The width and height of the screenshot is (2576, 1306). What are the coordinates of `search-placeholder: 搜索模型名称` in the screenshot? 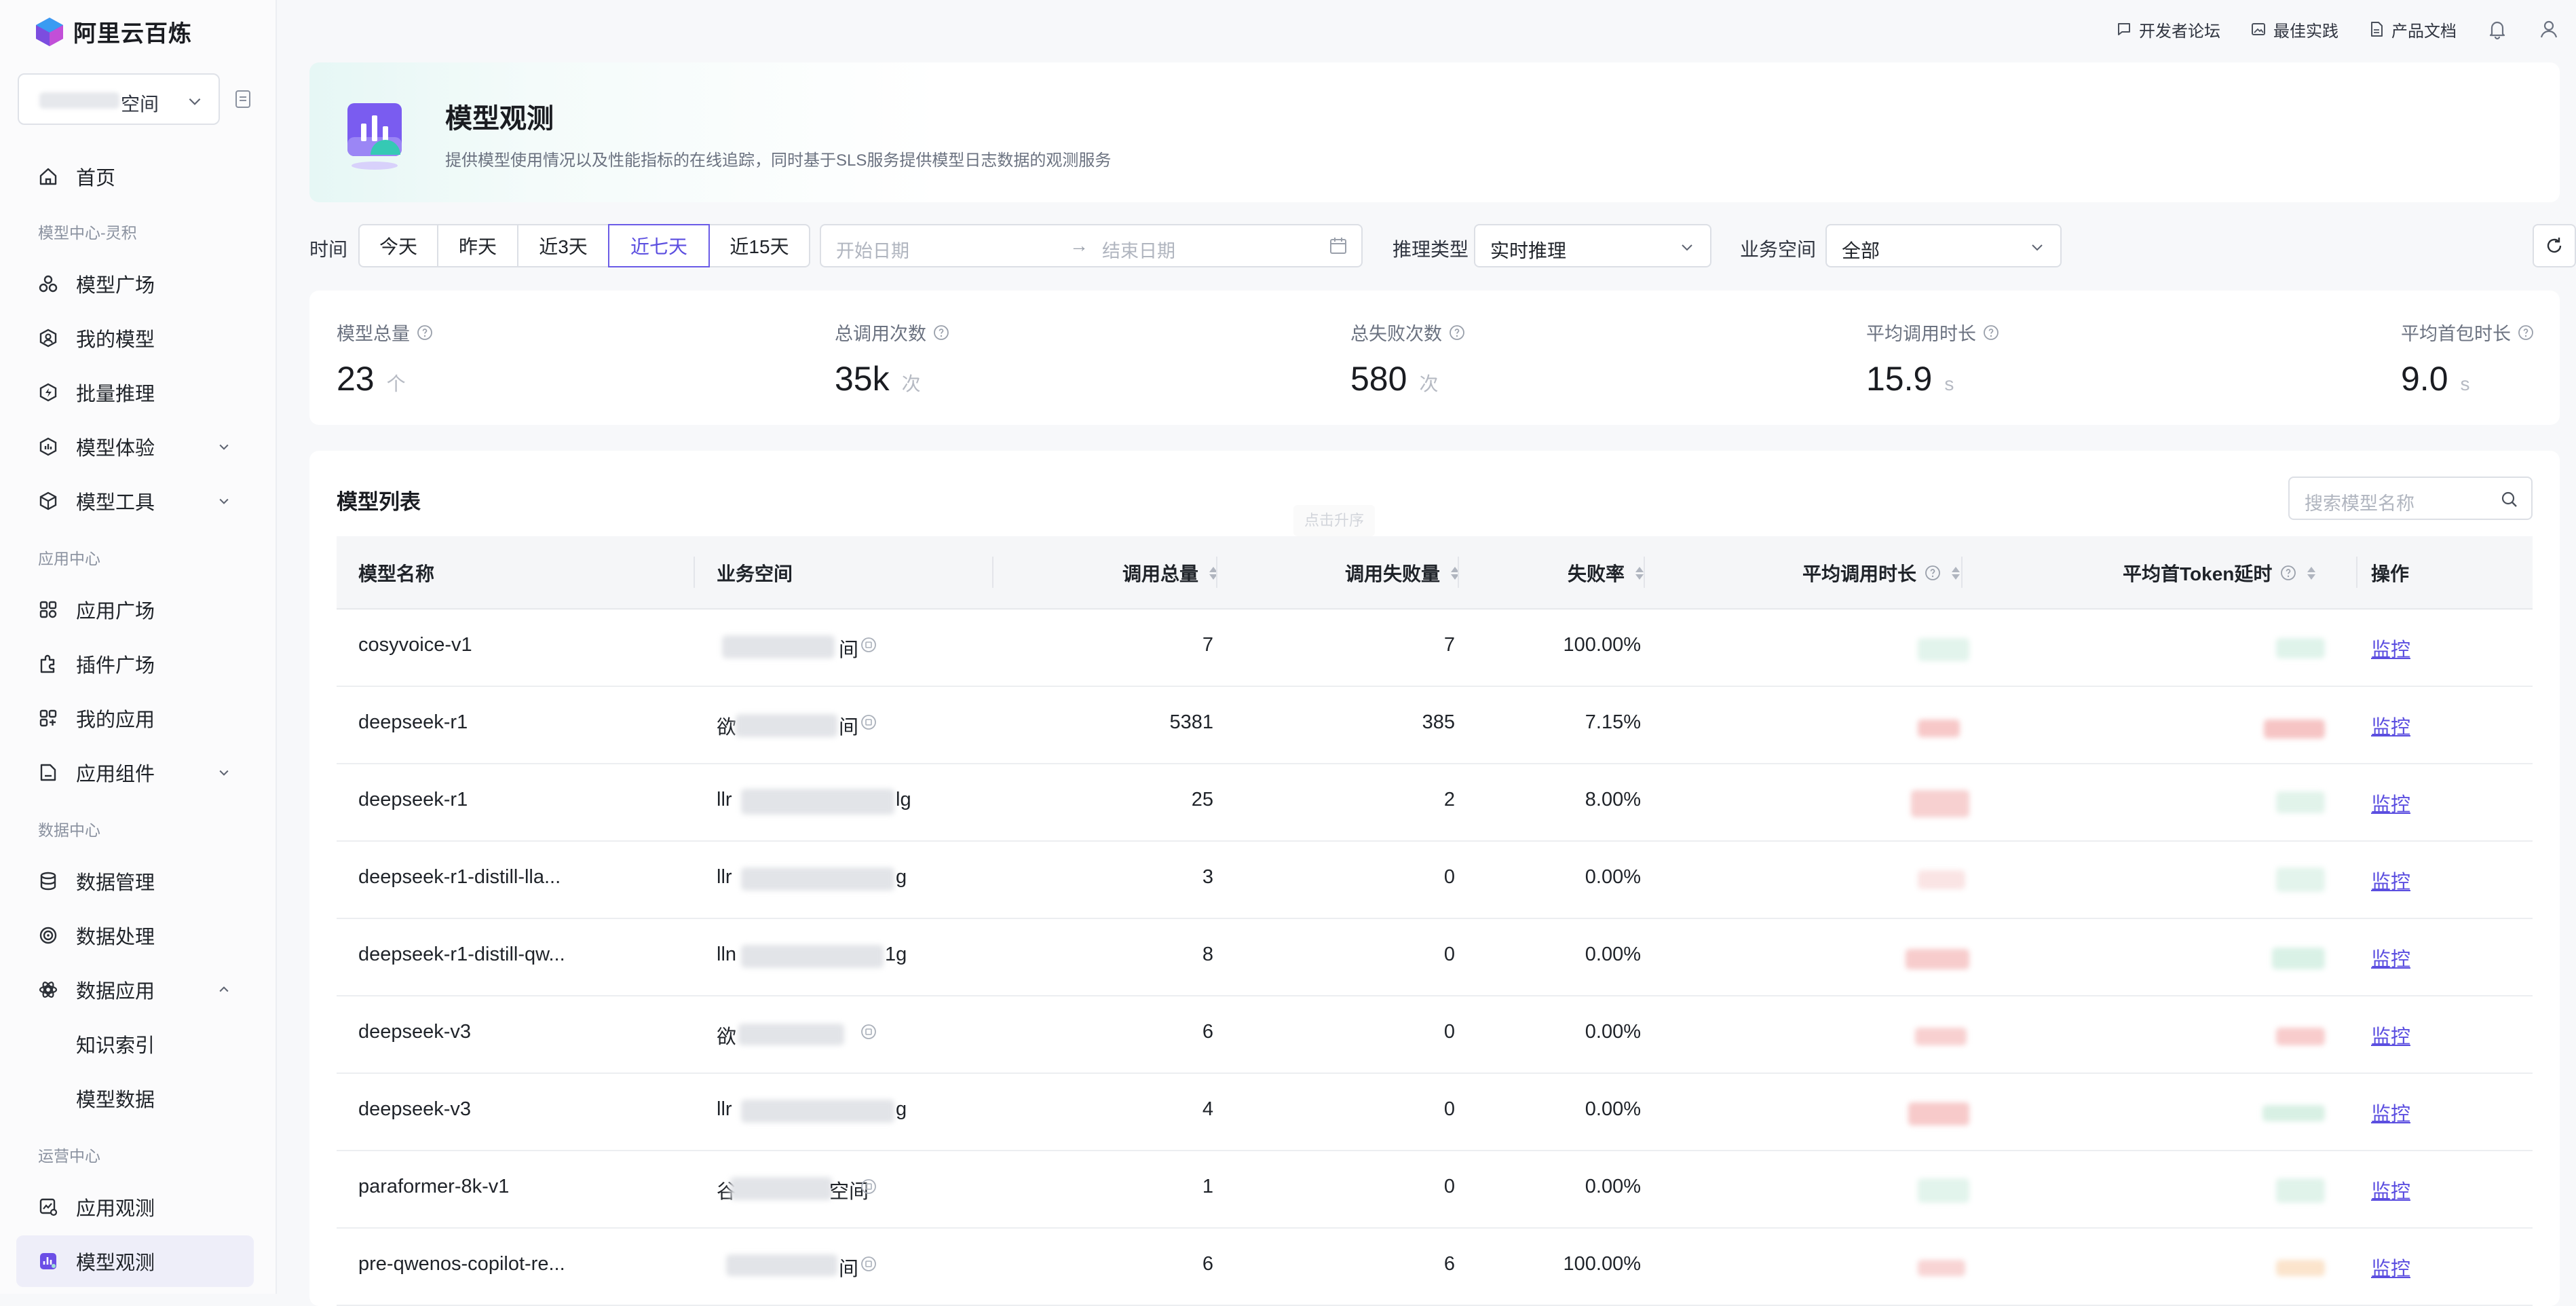 It's located at (2359, 503).